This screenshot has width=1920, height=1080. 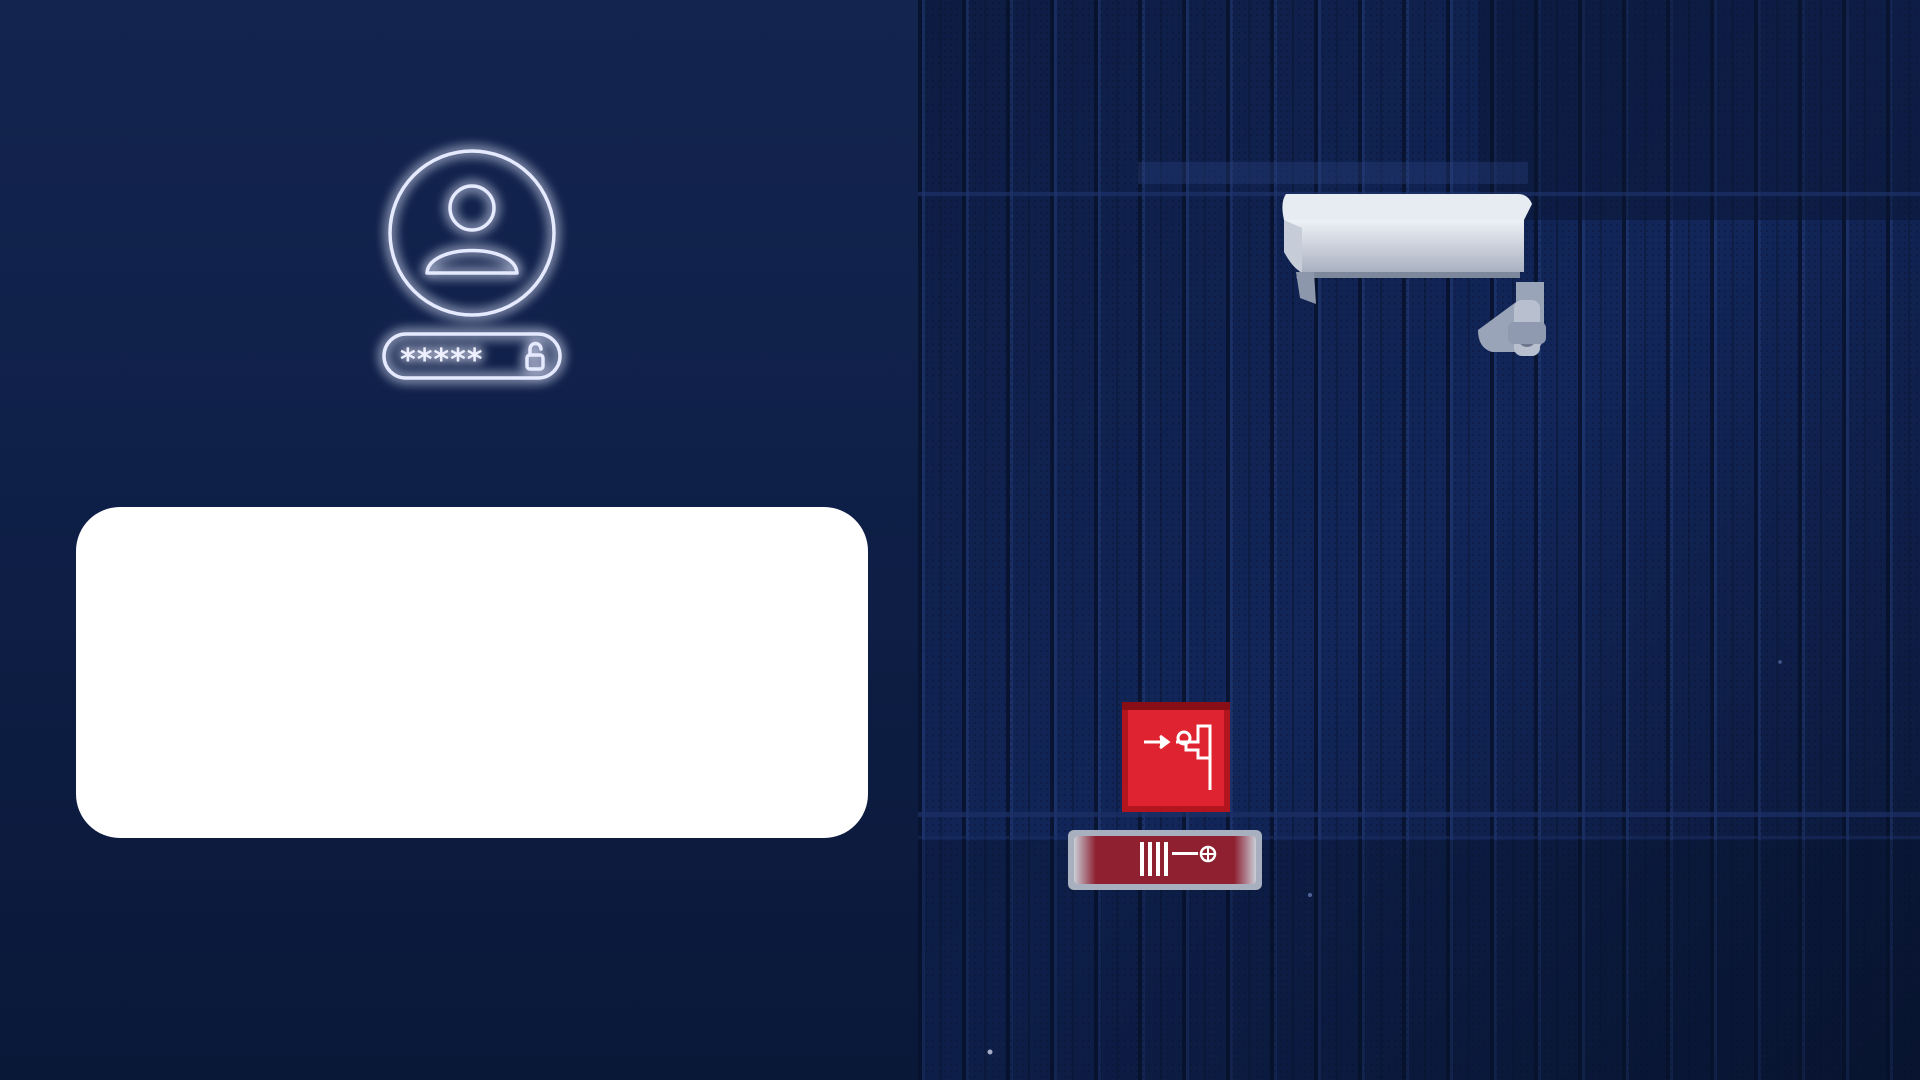 What do you see at coordinates (441, 360) in the screenshot?
I see `password-mask-text: *****` at bounding box center [441, 360].